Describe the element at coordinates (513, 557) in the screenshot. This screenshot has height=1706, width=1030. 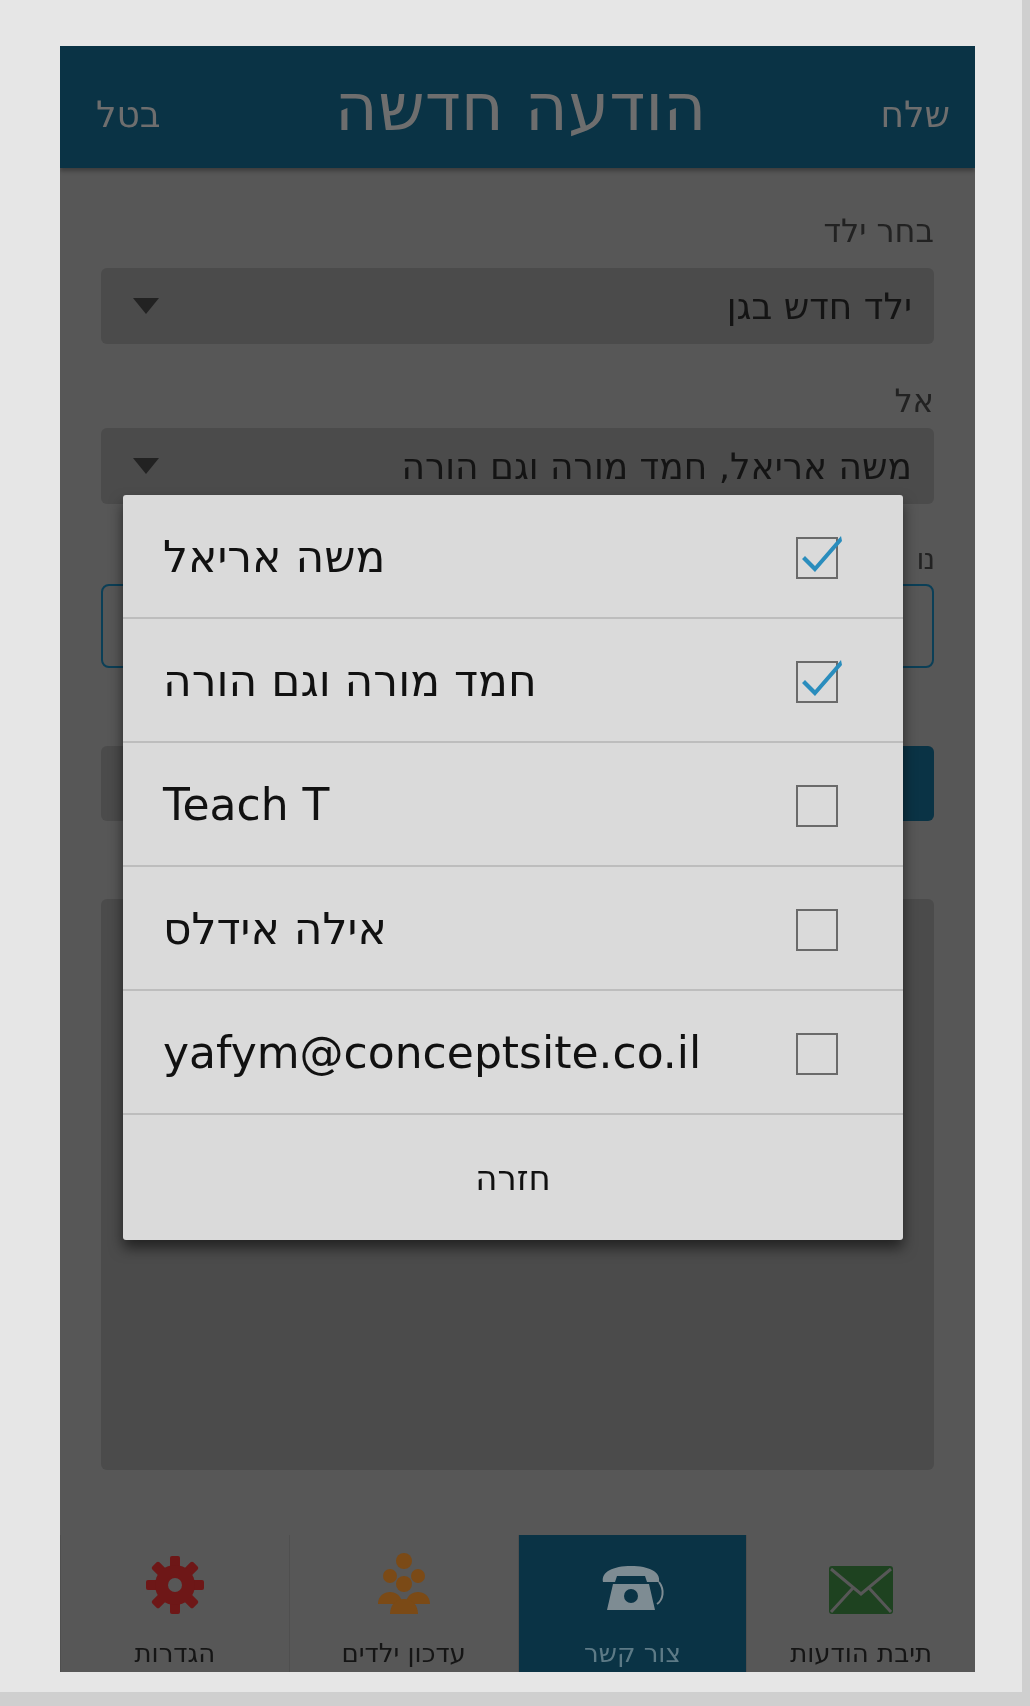
I see `recipient-option: משה אריאל` at that location.